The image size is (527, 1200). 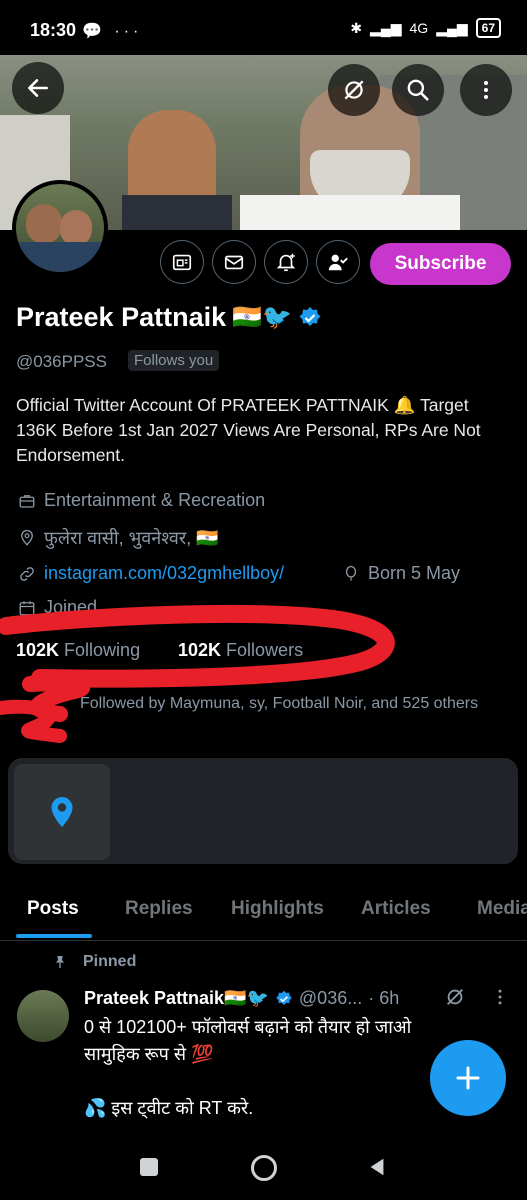 What do you see at coordinates (502, 909) in the screenshot?
I see `tab-media: Media` at bounding box center [502, 909].